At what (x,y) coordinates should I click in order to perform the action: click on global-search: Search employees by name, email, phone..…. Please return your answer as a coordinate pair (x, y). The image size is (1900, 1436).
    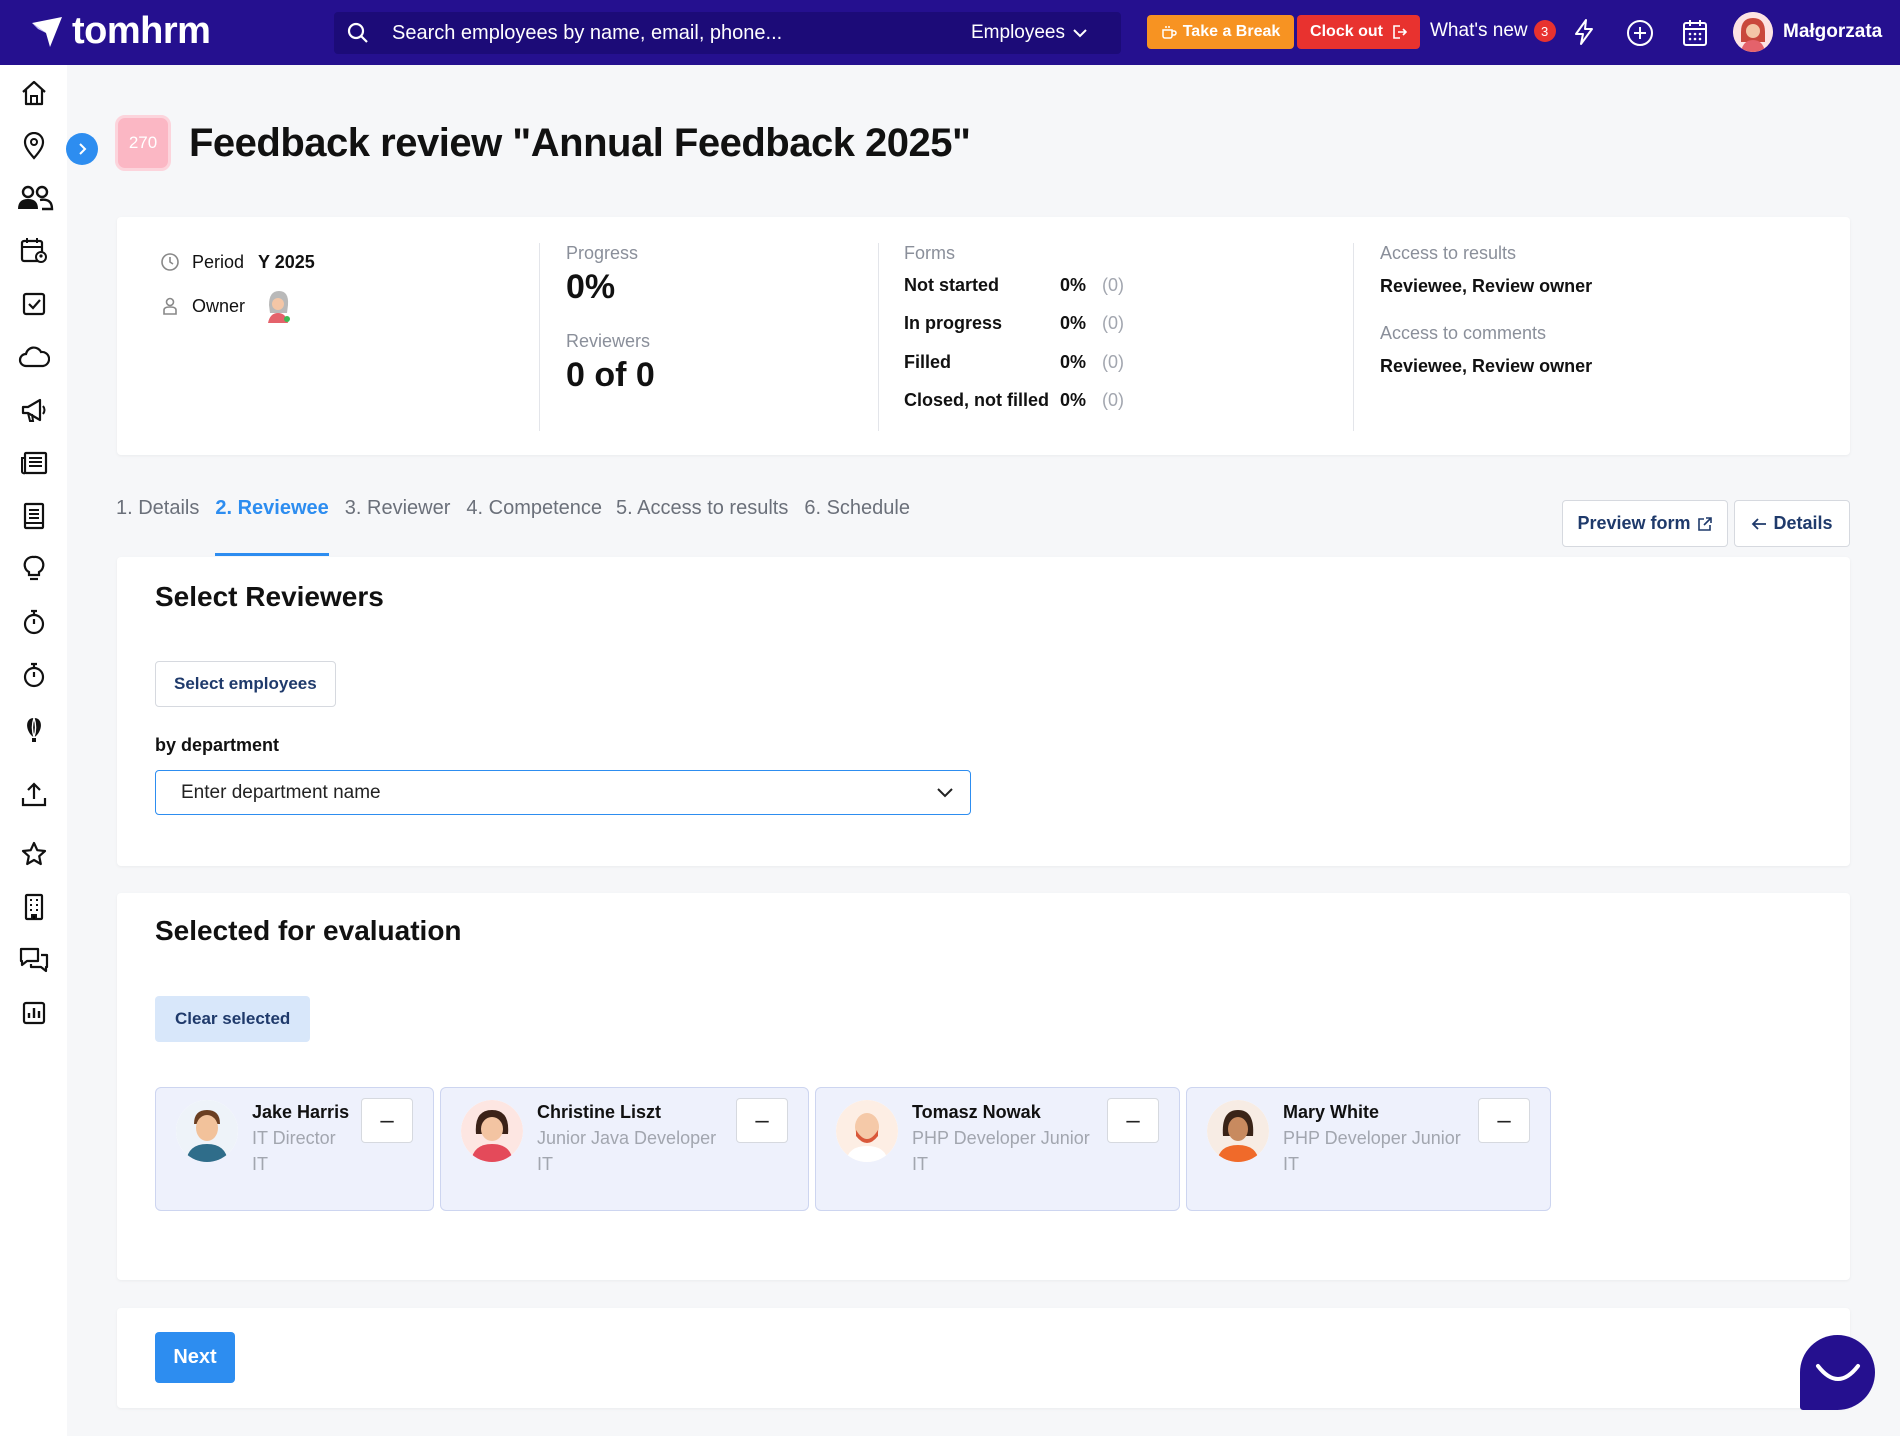
    Looking at the image, I should click on (727, 33).